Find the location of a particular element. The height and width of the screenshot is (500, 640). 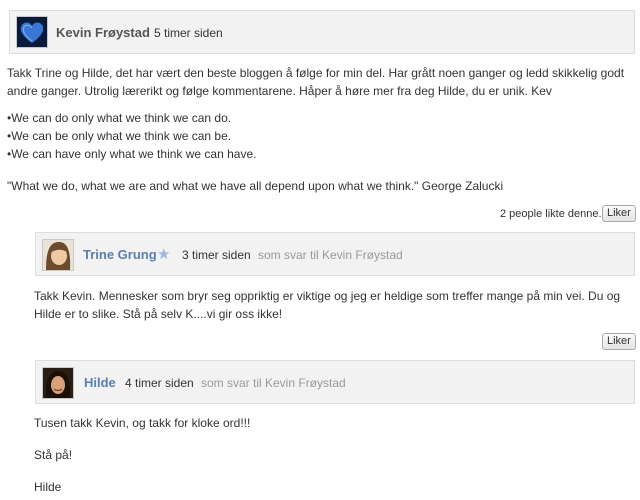

comment-text: Stå på! is located at coordinates (53, 455).